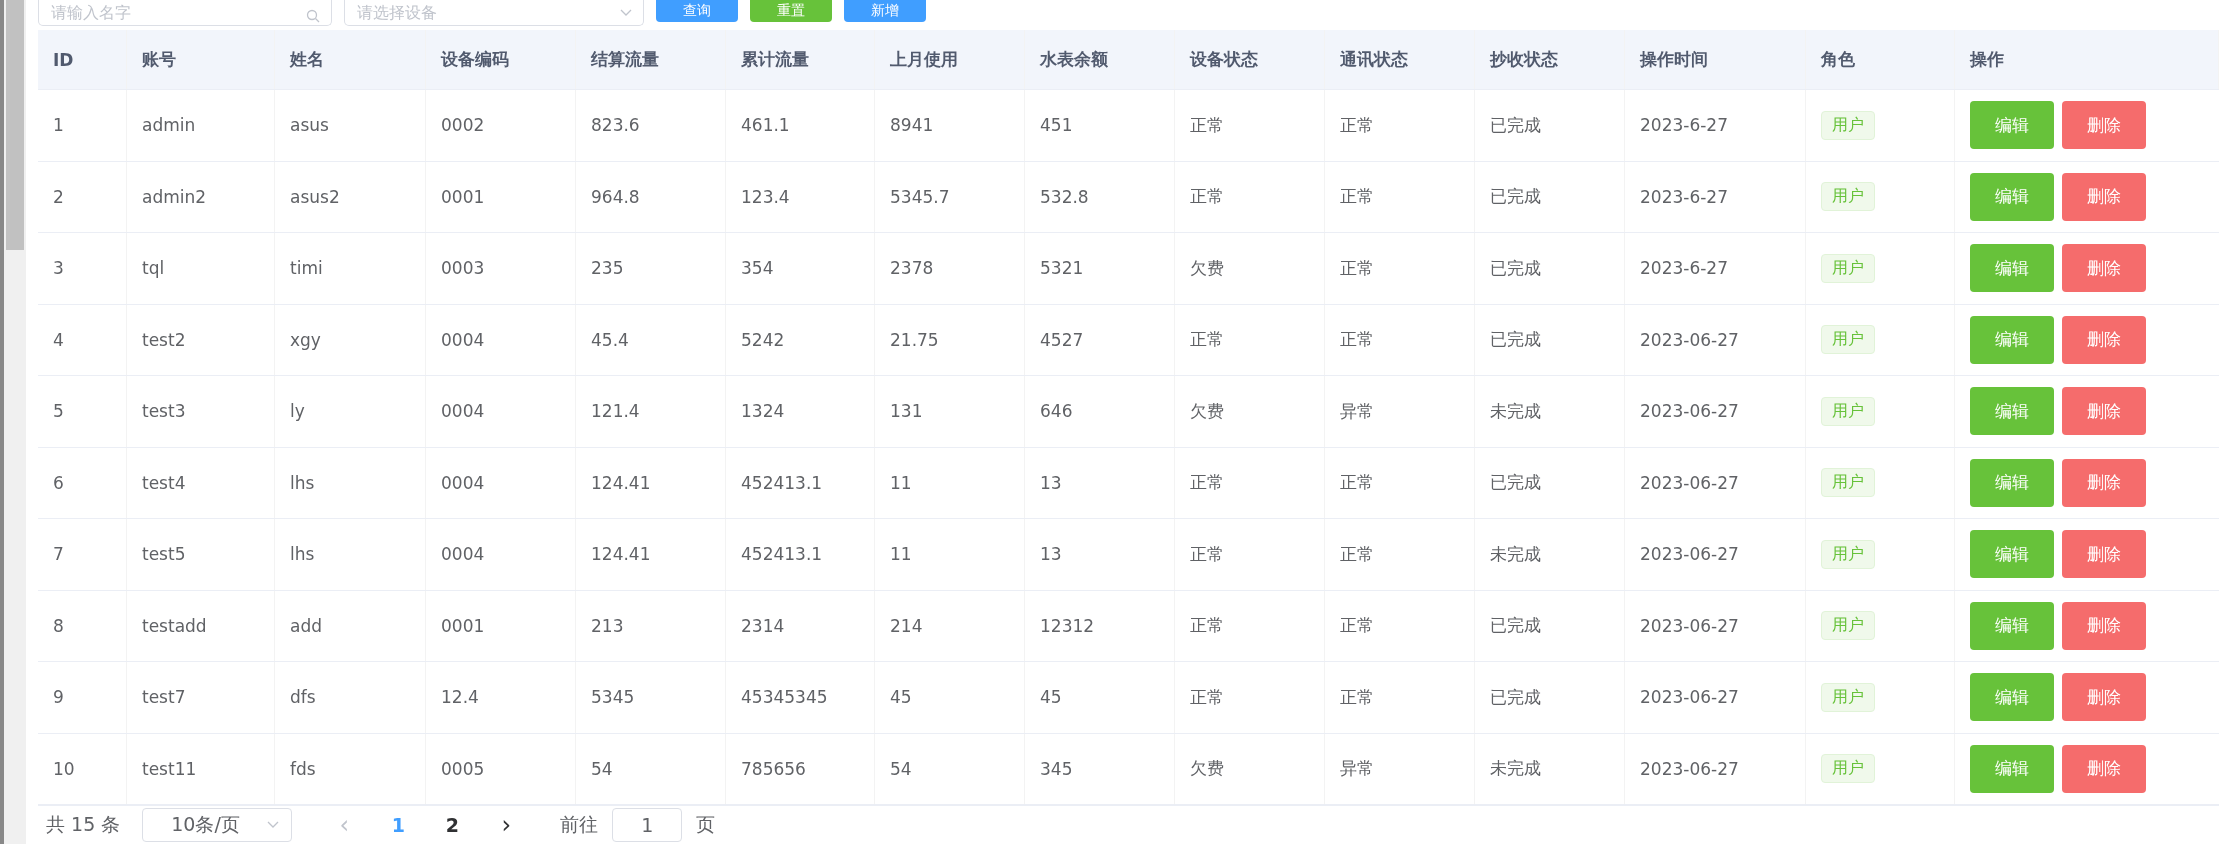  I want to click on table-cell: 354, so click(757, 268).